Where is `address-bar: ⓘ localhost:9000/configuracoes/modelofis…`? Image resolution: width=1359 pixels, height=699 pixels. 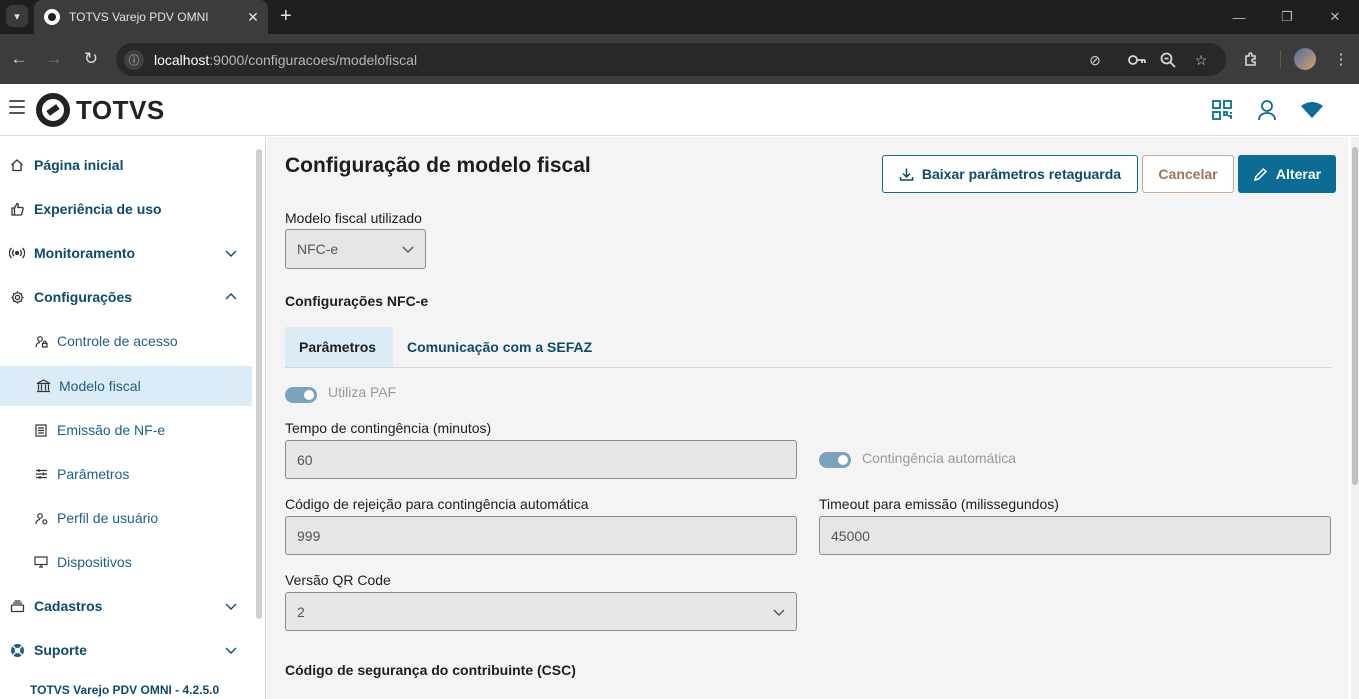 address-bar: ⓘ localhost:9000/configuracoes/modelofis… is located at coordinates (671, 59).